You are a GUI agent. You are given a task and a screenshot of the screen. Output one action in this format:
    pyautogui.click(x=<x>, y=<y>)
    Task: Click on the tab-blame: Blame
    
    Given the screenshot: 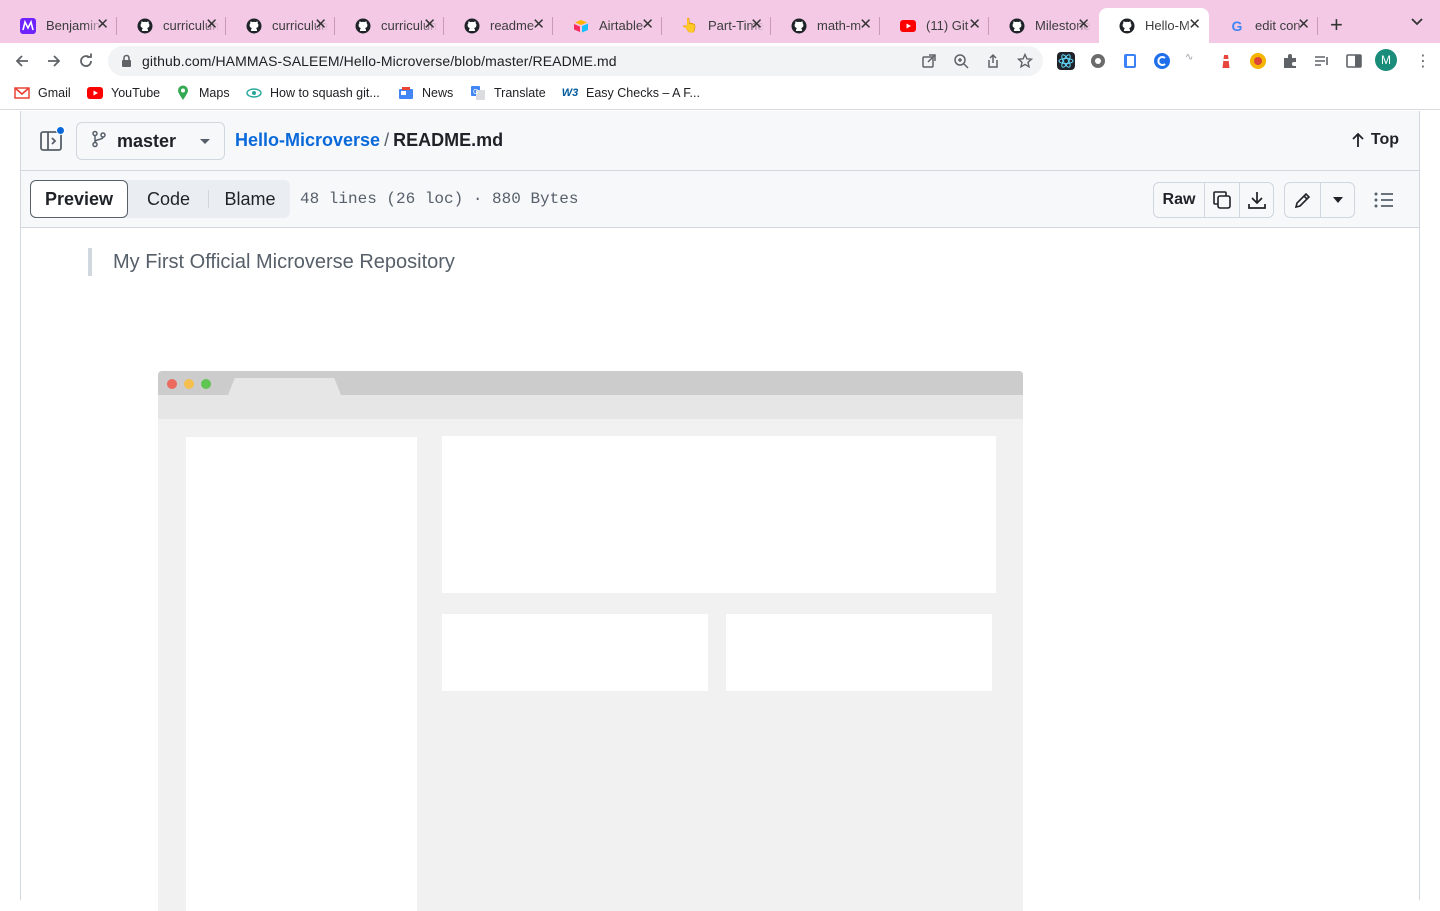 What is the action you would take?
    pyautogui.click(x=250, y=199)
    